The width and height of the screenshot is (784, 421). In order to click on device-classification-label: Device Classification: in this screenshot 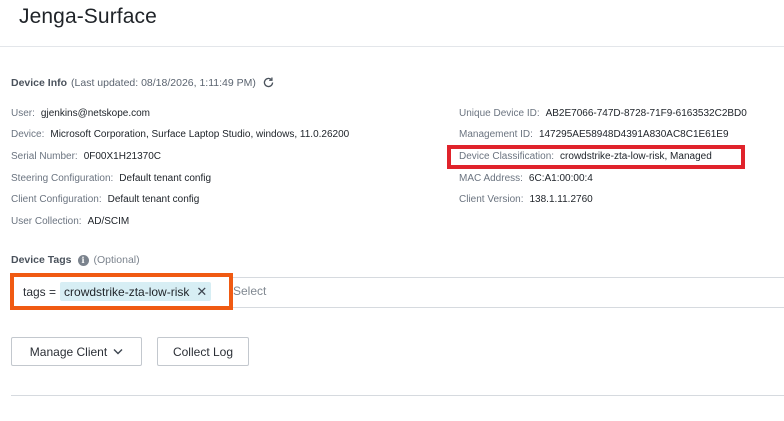, I will do `click(507, 156)`.